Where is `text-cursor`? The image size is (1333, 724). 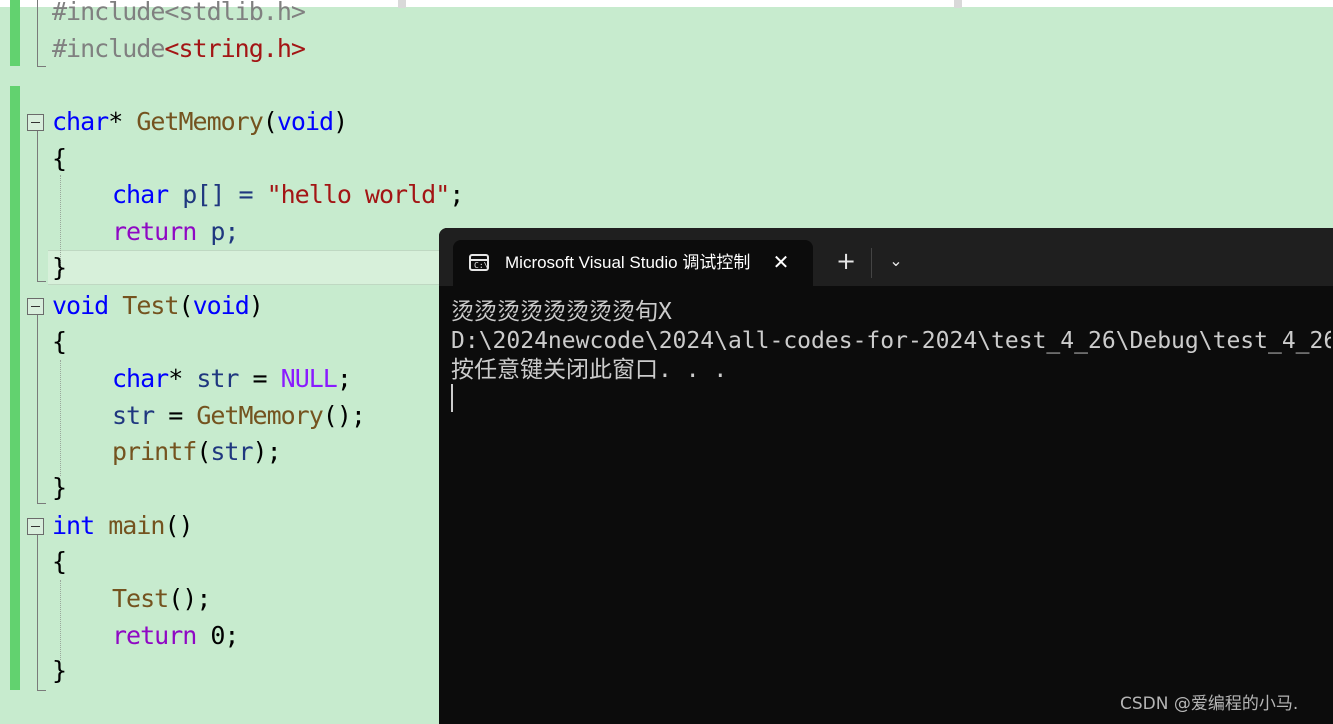 text-cursor is located at coordinates (452, 398).